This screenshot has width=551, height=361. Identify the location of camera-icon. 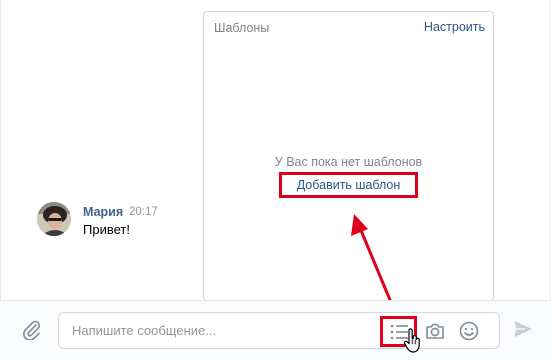
(435, 331).